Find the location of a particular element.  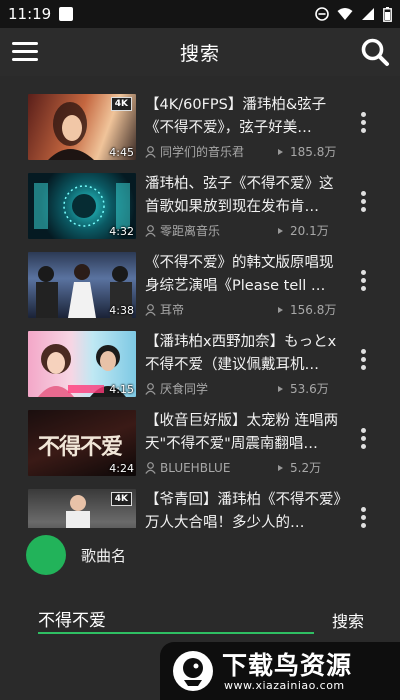

video-author: 同学们的音乐君 is located at coordinates (202, 152).